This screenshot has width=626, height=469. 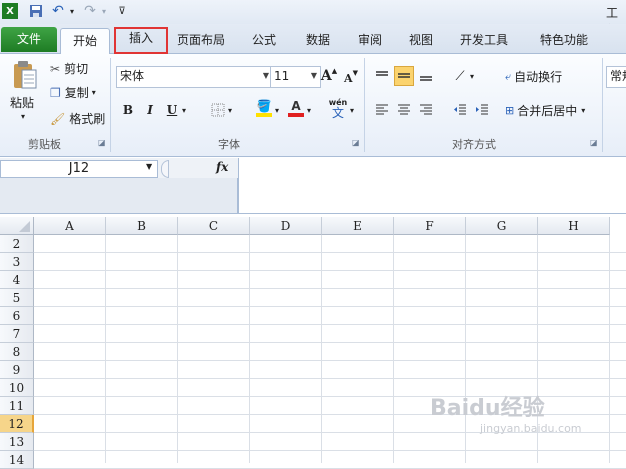 What do you see at coordinates (72, 11) in the screenshot?
I see `undo-dropdown-icon: ▾` at bounding box center [72, 11].